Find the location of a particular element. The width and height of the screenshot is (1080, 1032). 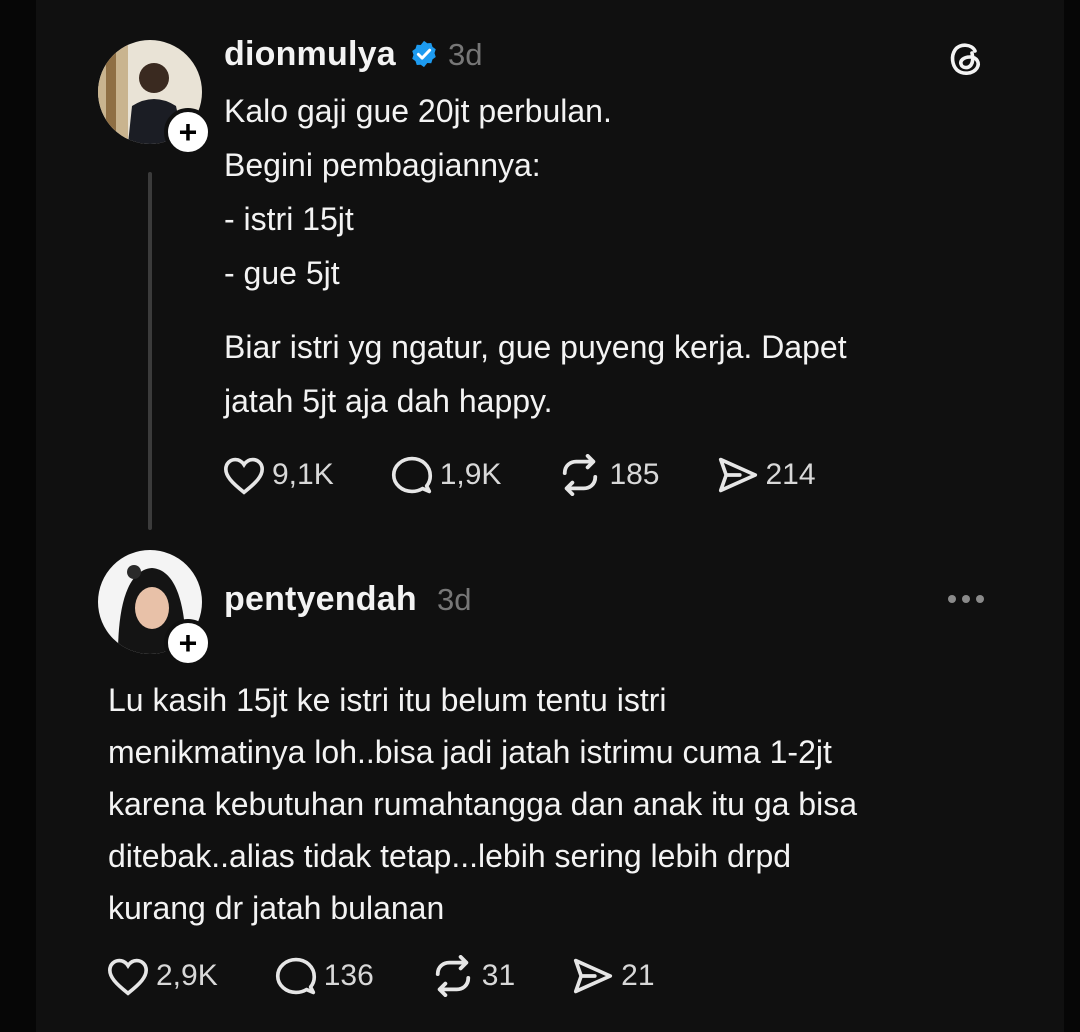

post-line: - istri 15jt is located at coordinates (289, 219).